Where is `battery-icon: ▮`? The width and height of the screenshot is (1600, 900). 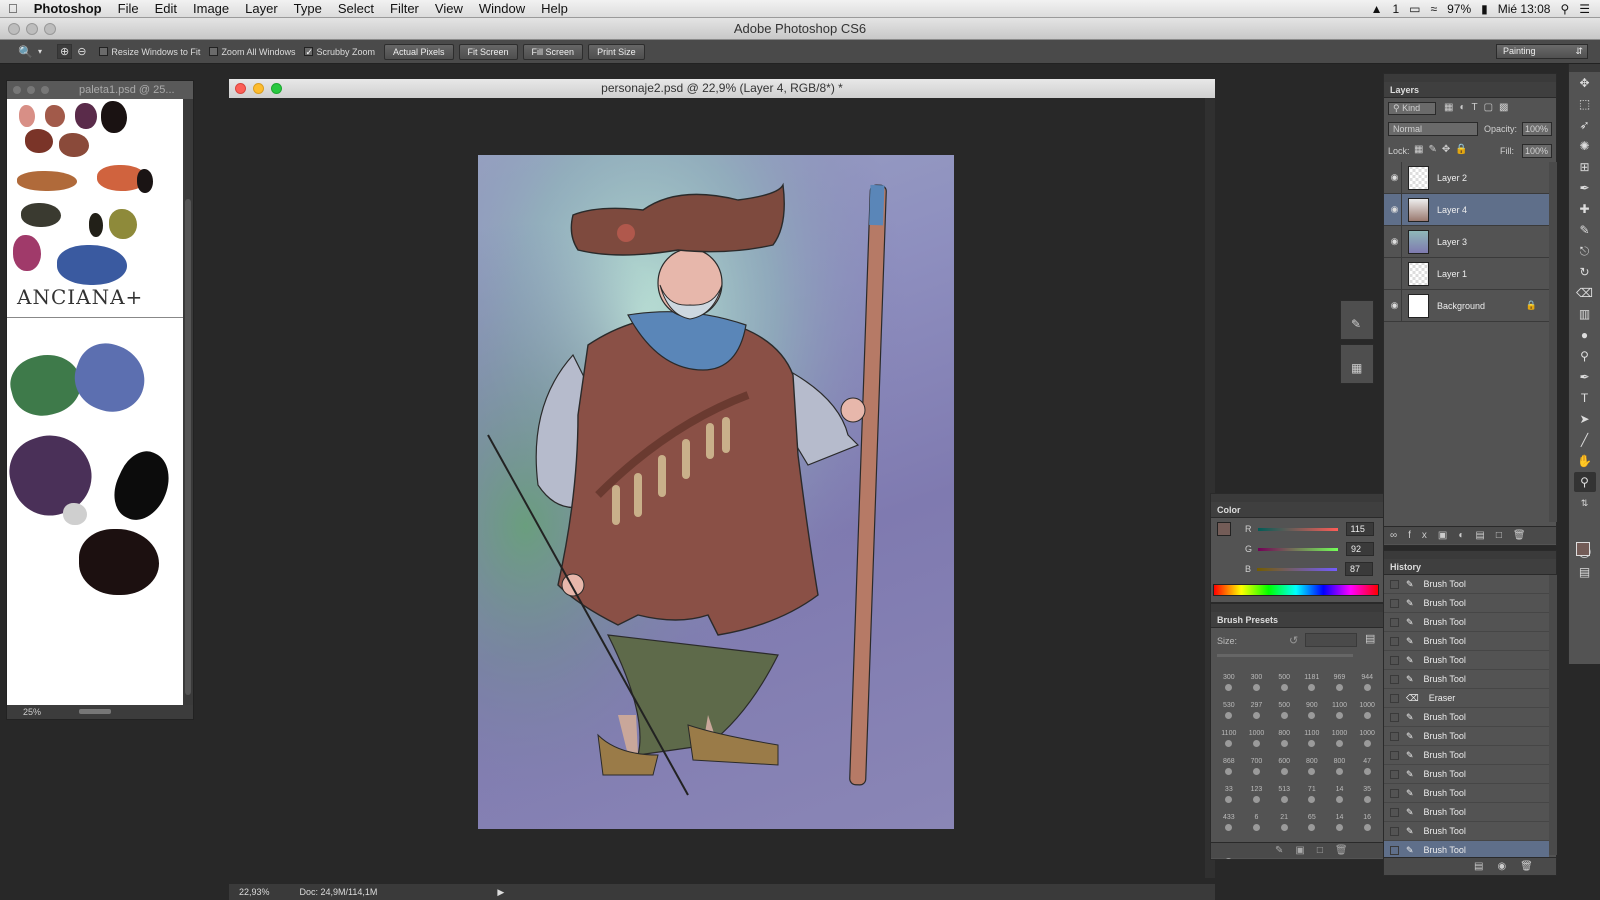 battery-icon: ▮ is located at coordinates (1484, 9).